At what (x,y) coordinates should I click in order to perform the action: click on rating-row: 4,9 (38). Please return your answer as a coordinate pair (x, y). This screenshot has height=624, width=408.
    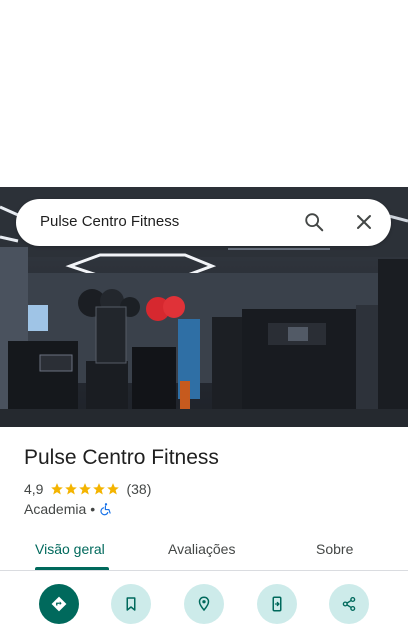
    Looking at the image, I should click on (87, 489).